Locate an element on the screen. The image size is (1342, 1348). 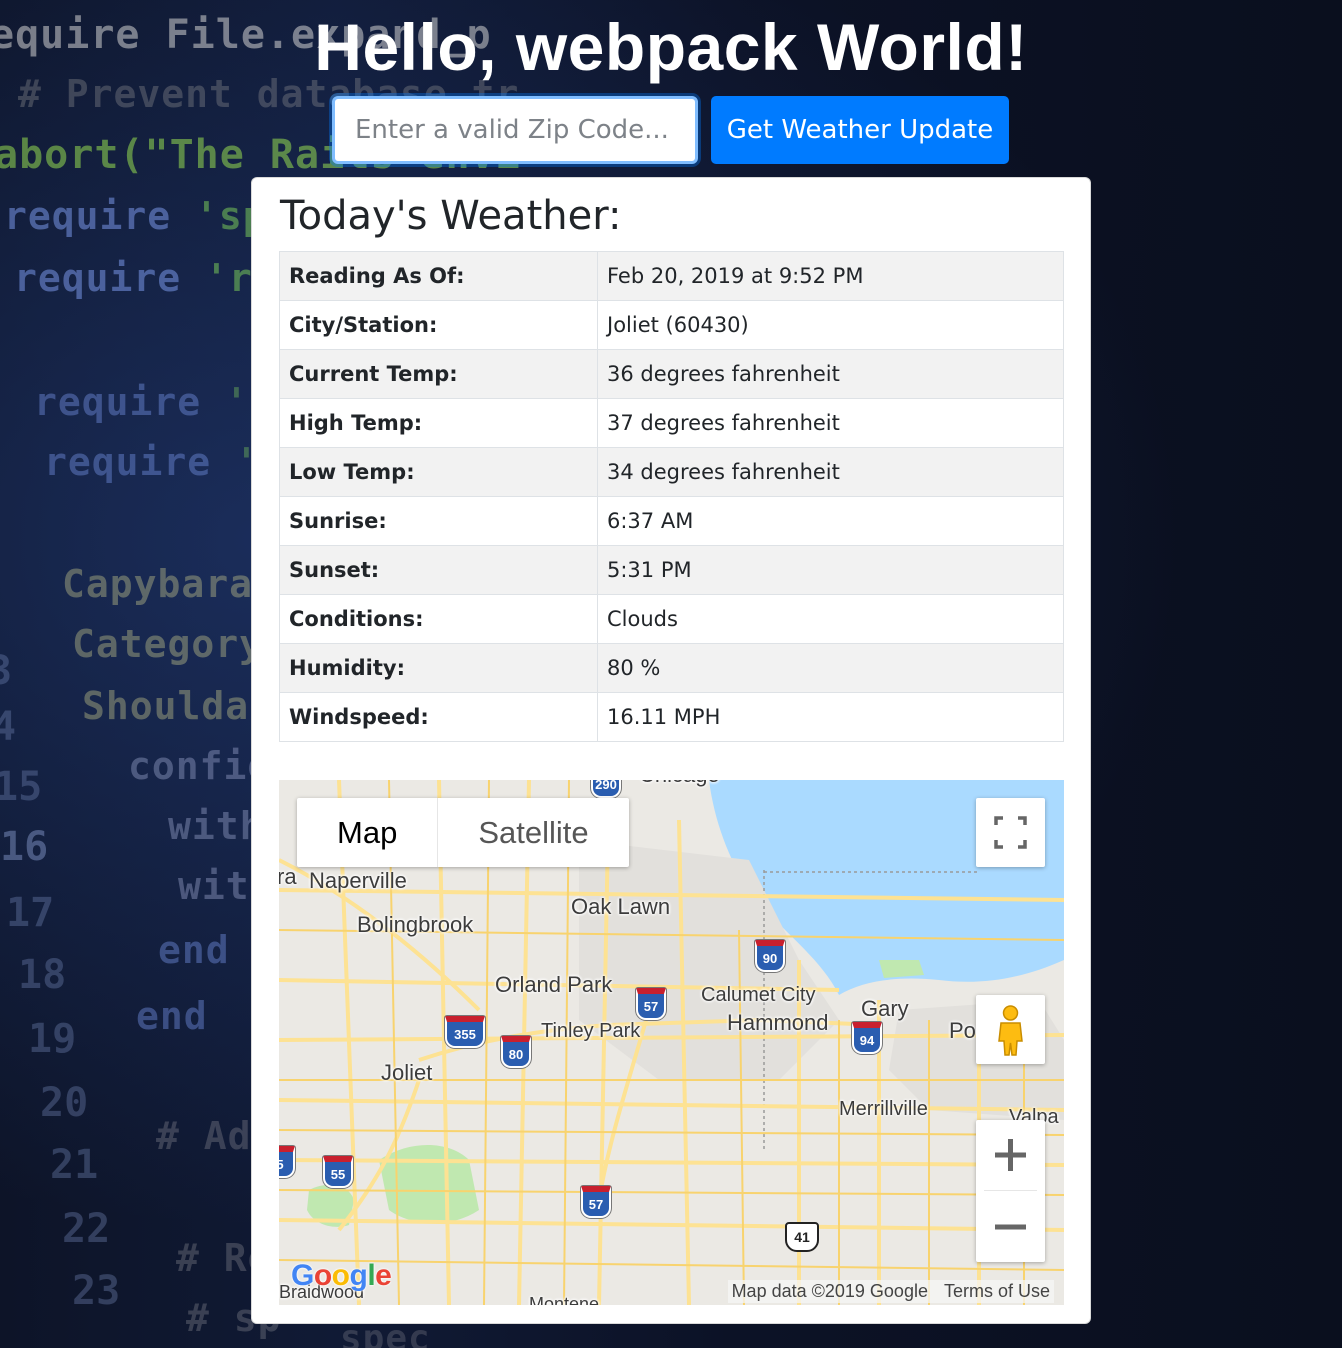
street-view-pegman-button is located at coordinates (1010, 1029).